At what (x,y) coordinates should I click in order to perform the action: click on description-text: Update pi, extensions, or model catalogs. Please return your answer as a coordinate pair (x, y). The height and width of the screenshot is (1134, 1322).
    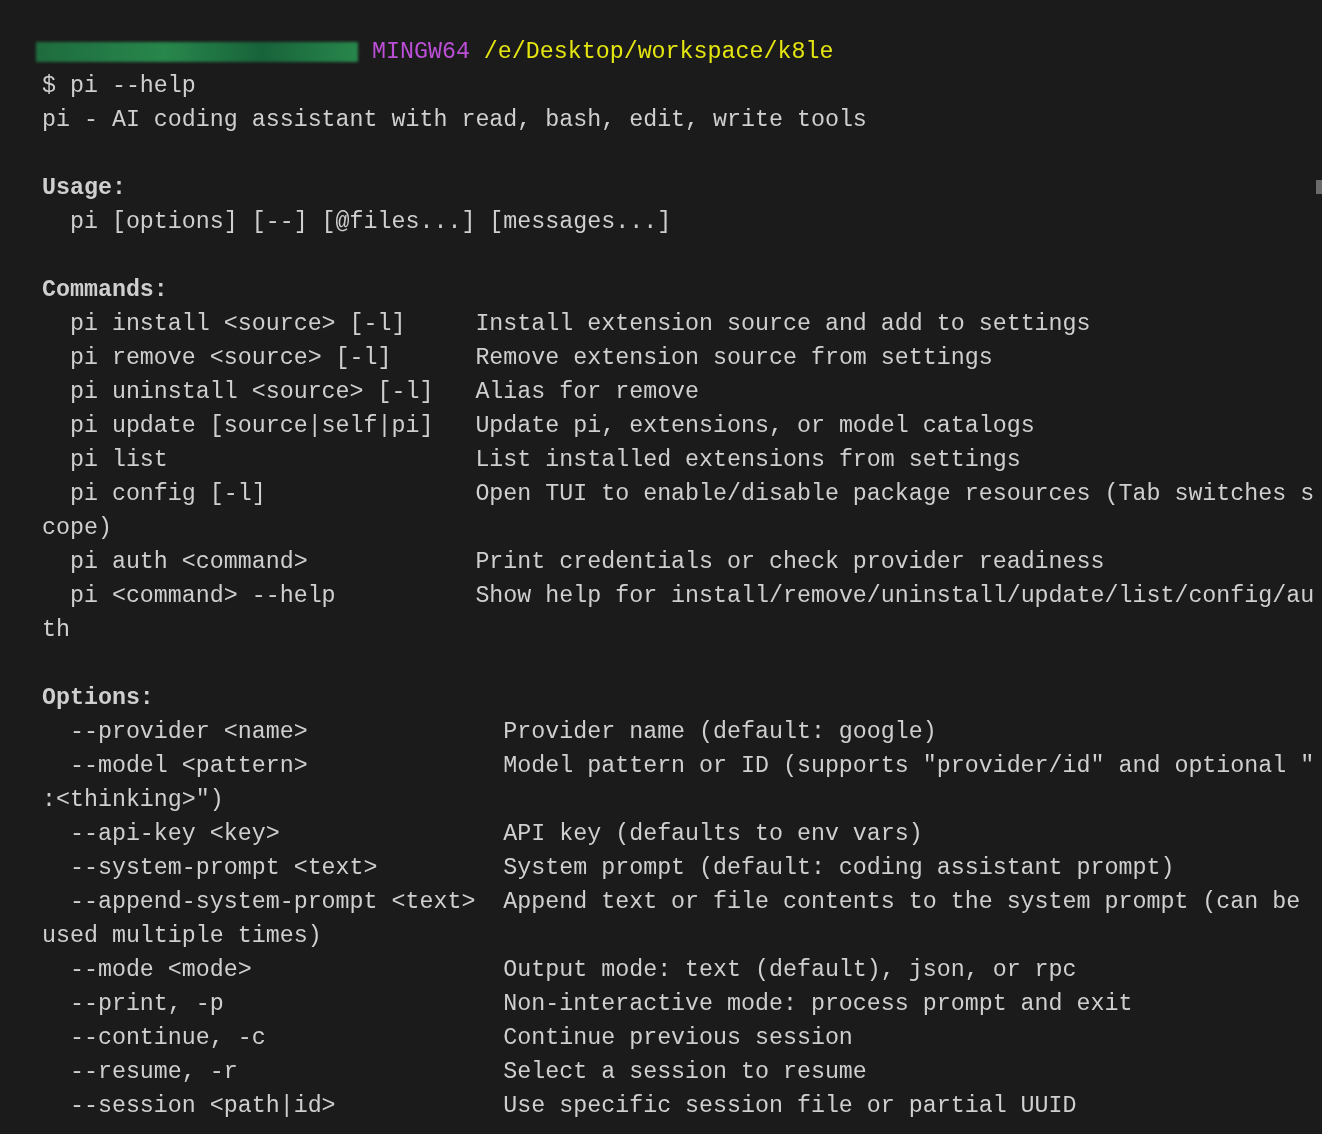
    Looking at the image, I should click on (755, 426).